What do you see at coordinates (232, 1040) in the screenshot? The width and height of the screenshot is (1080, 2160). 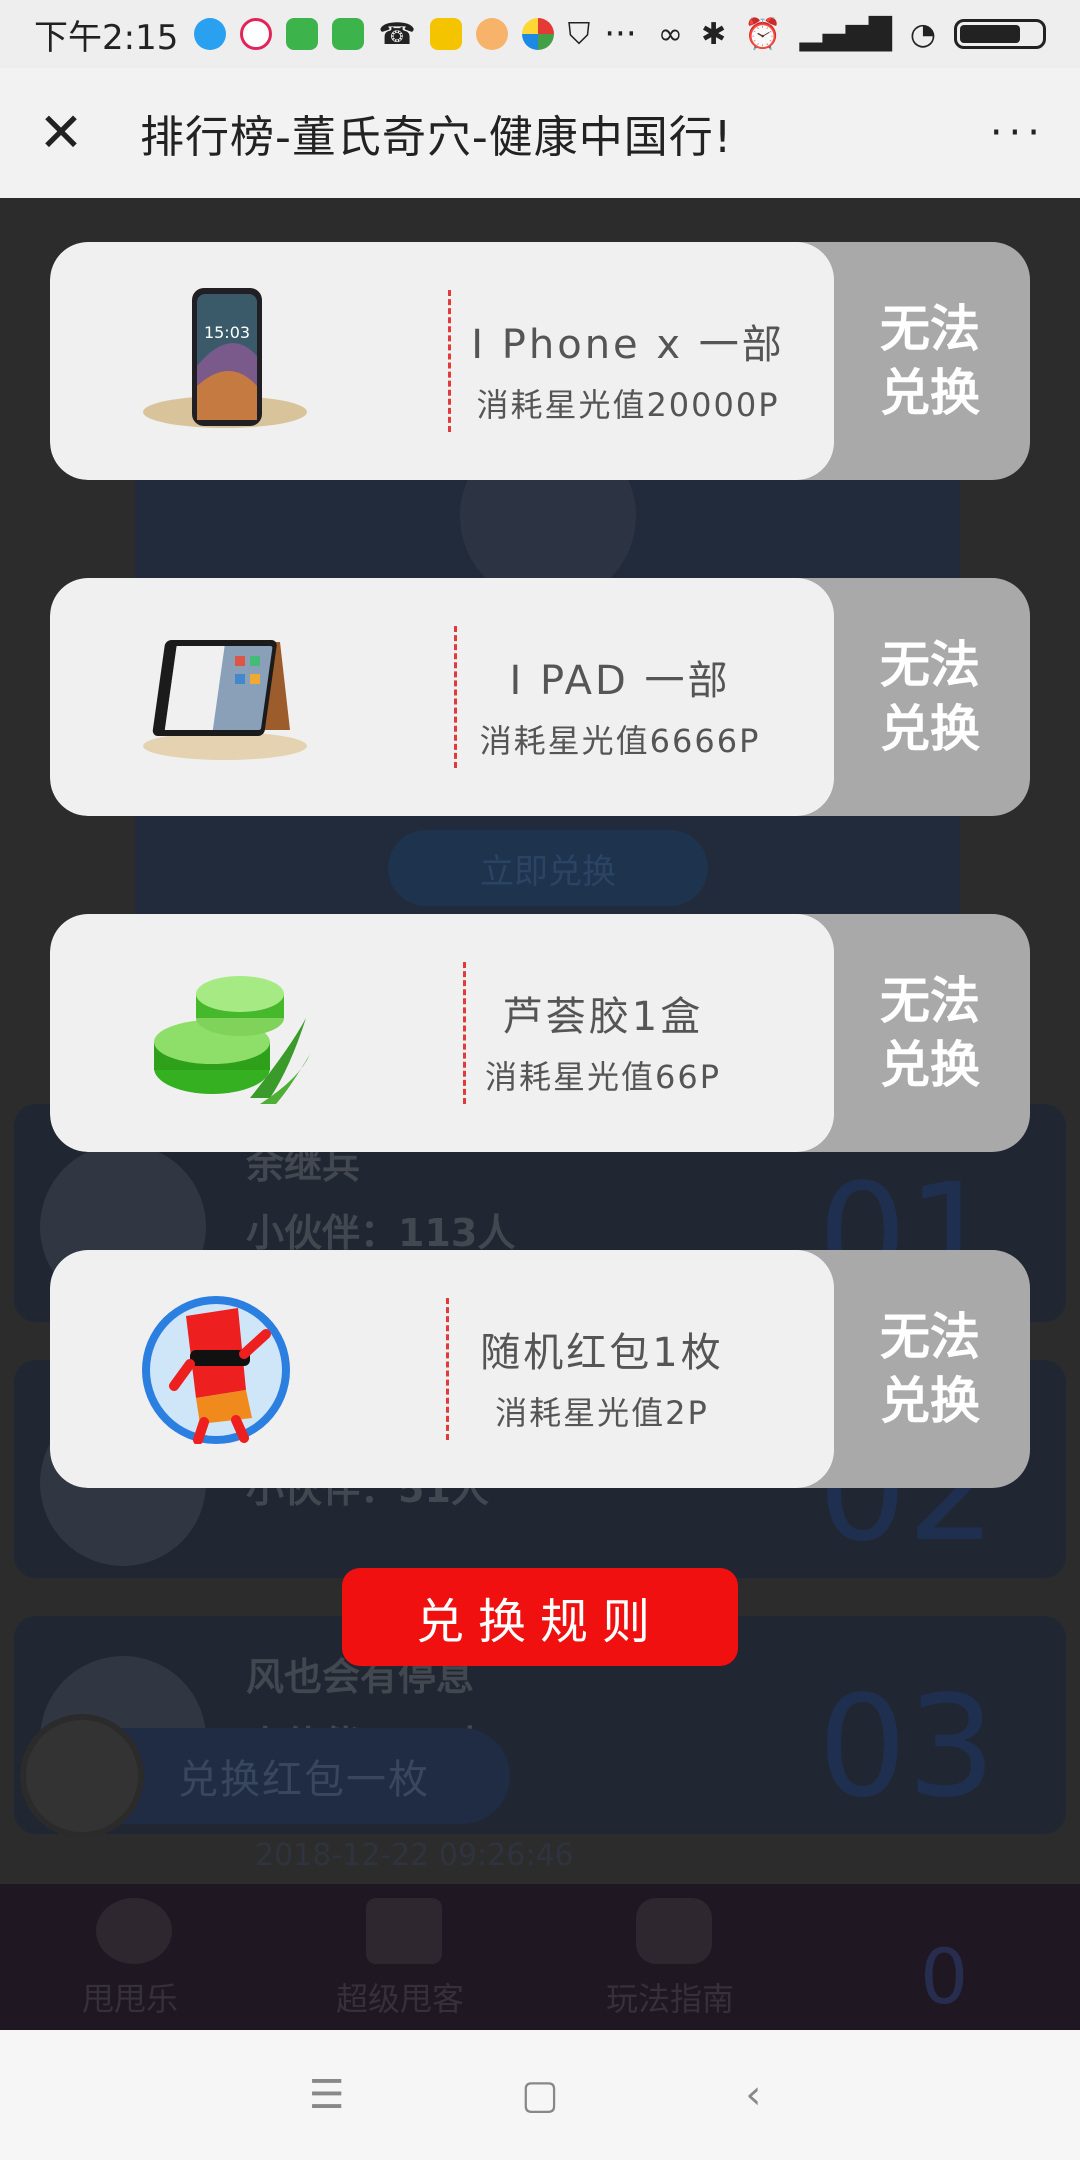 I see `aloe-gel-image` at bounding box center [232, 1040].